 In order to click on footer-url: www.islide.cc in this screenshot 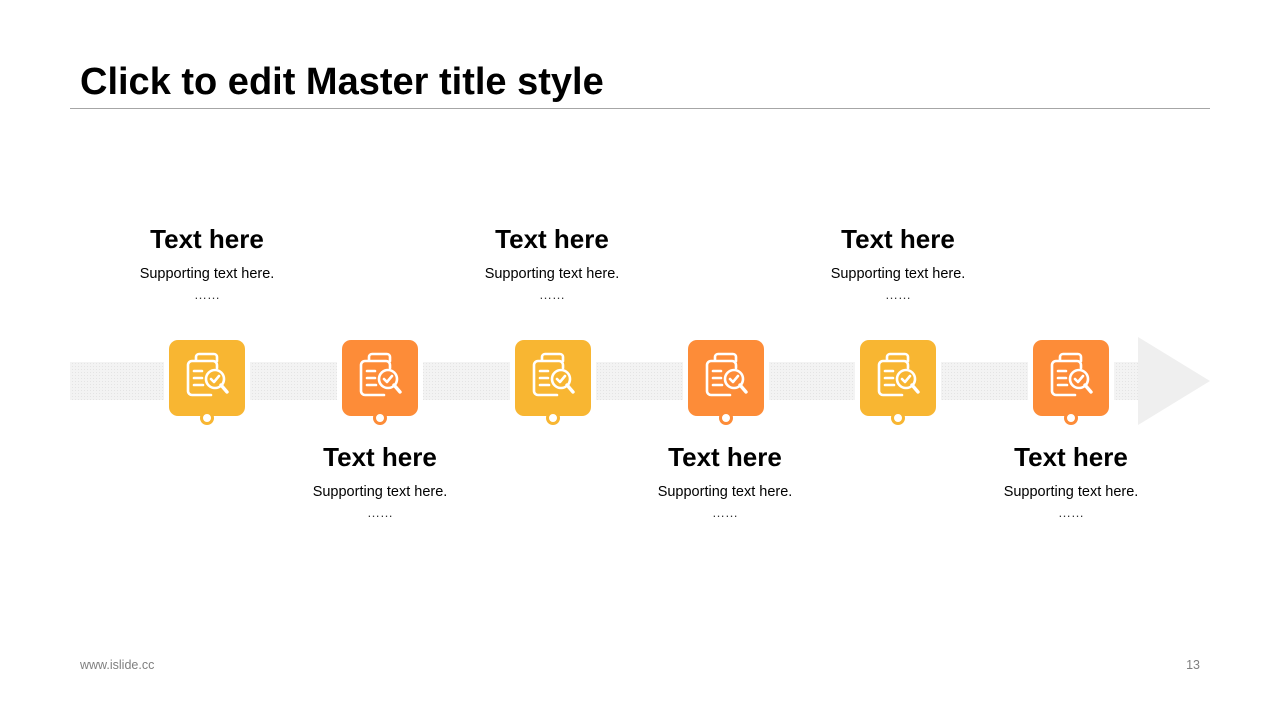, I will do `click(117, 665)`.